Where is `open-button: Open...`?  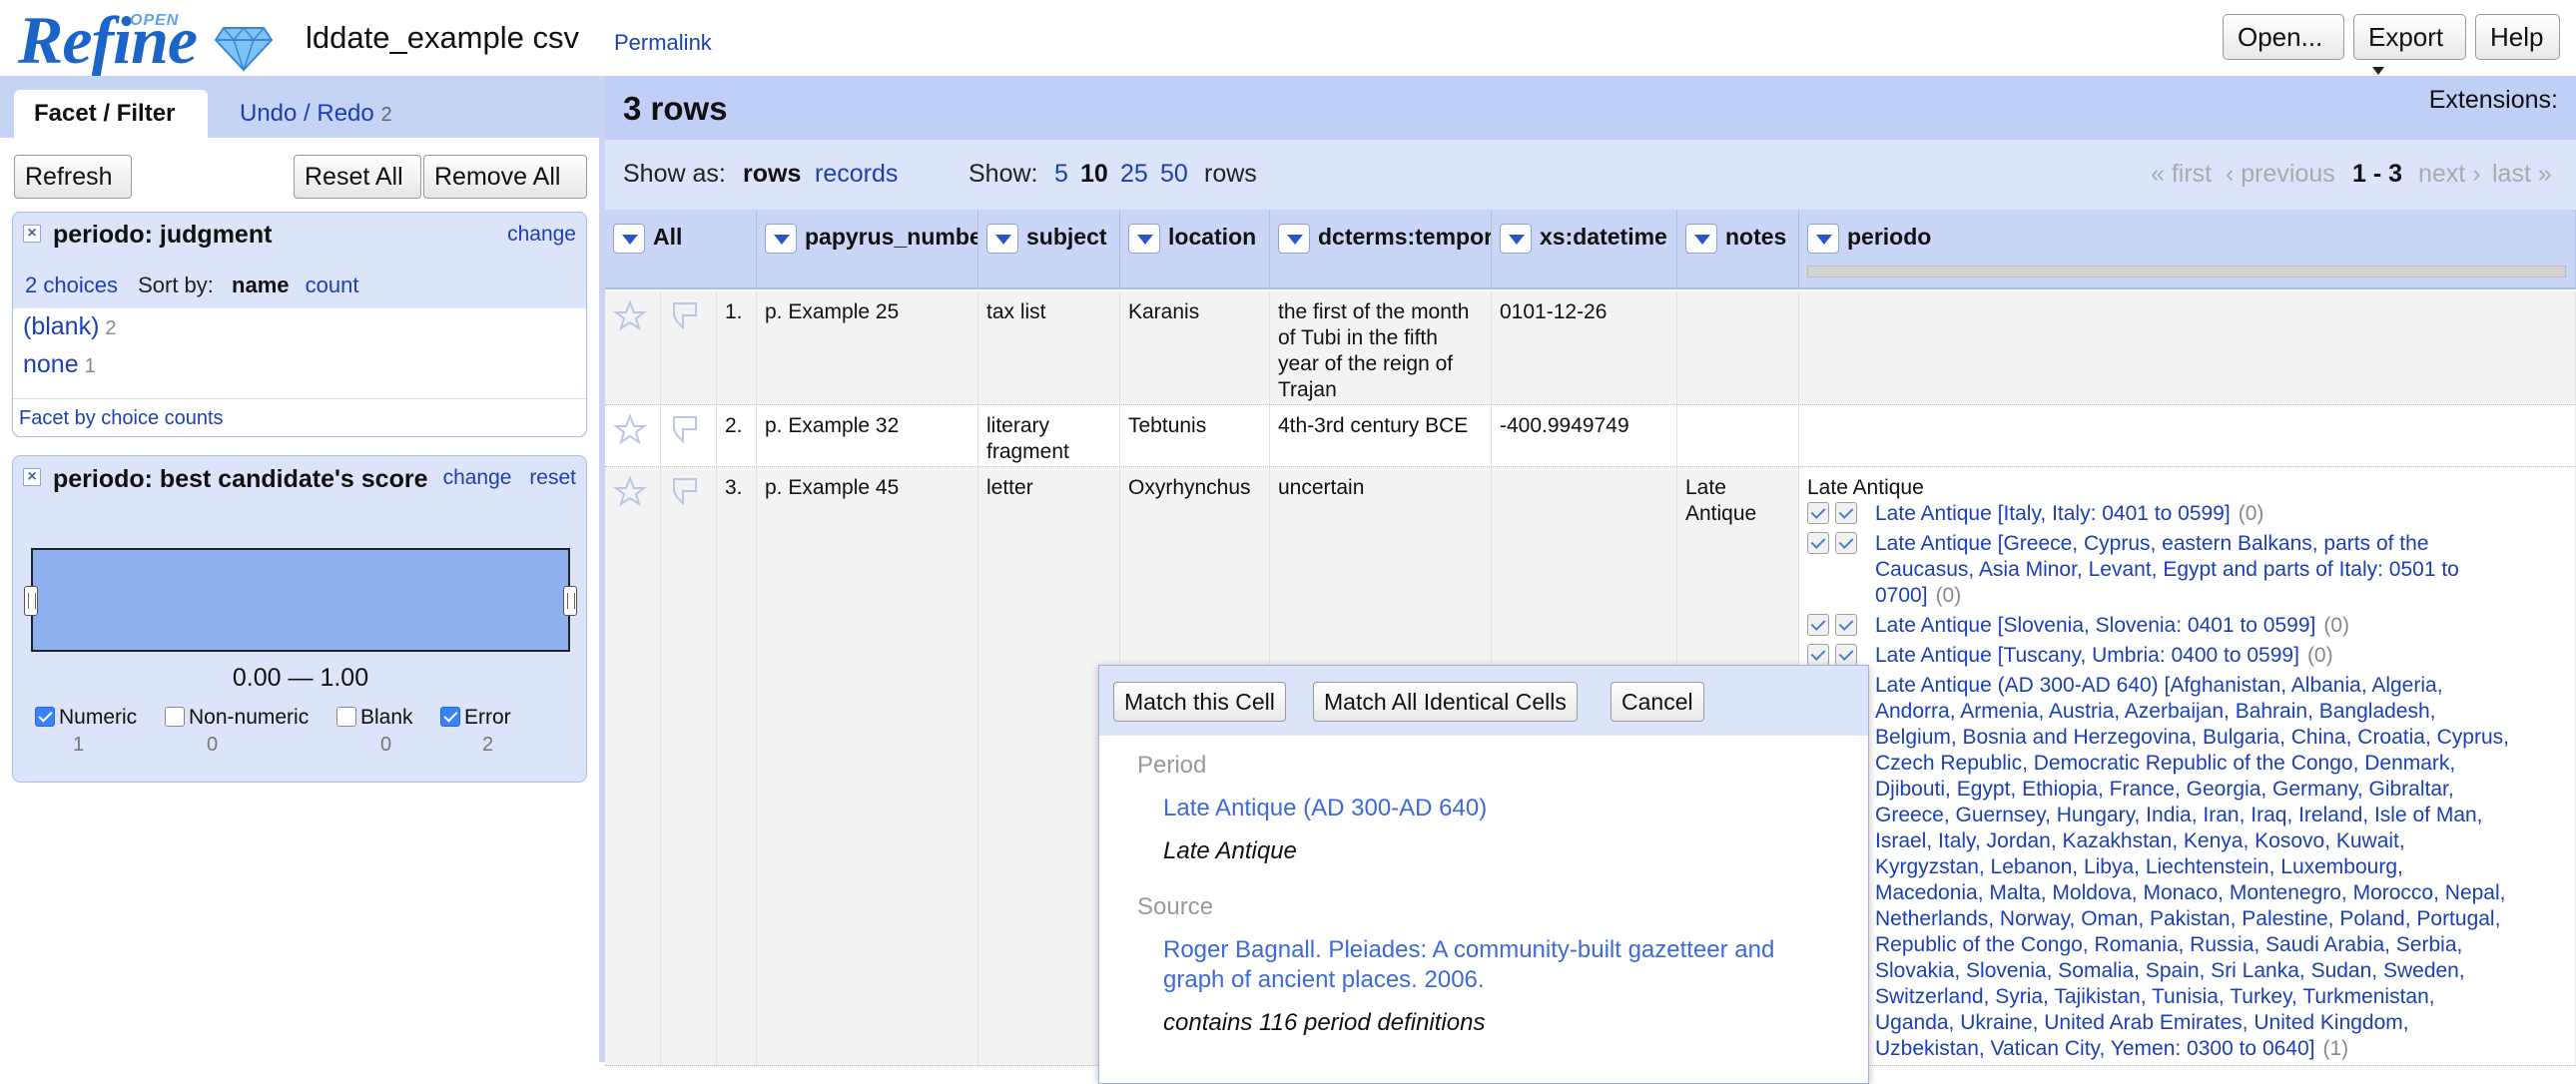 open-button: Open... is located at coordinates (2283, 37).